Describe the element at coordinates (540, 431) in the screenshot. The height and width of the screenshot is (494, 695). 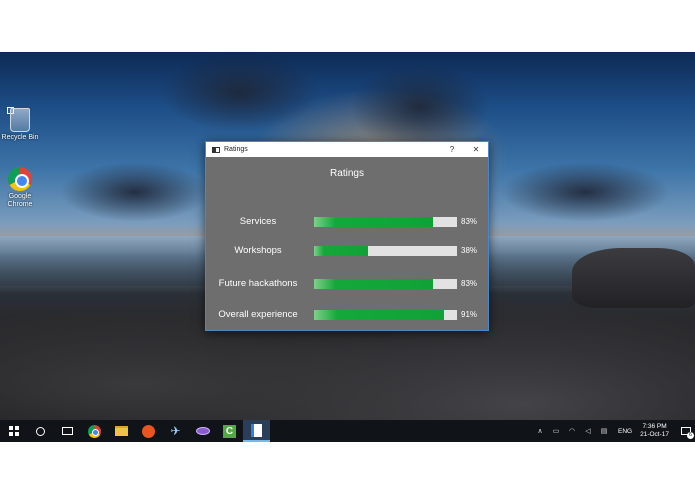
I see `show-hidden-icons-button: ∧` at that location.